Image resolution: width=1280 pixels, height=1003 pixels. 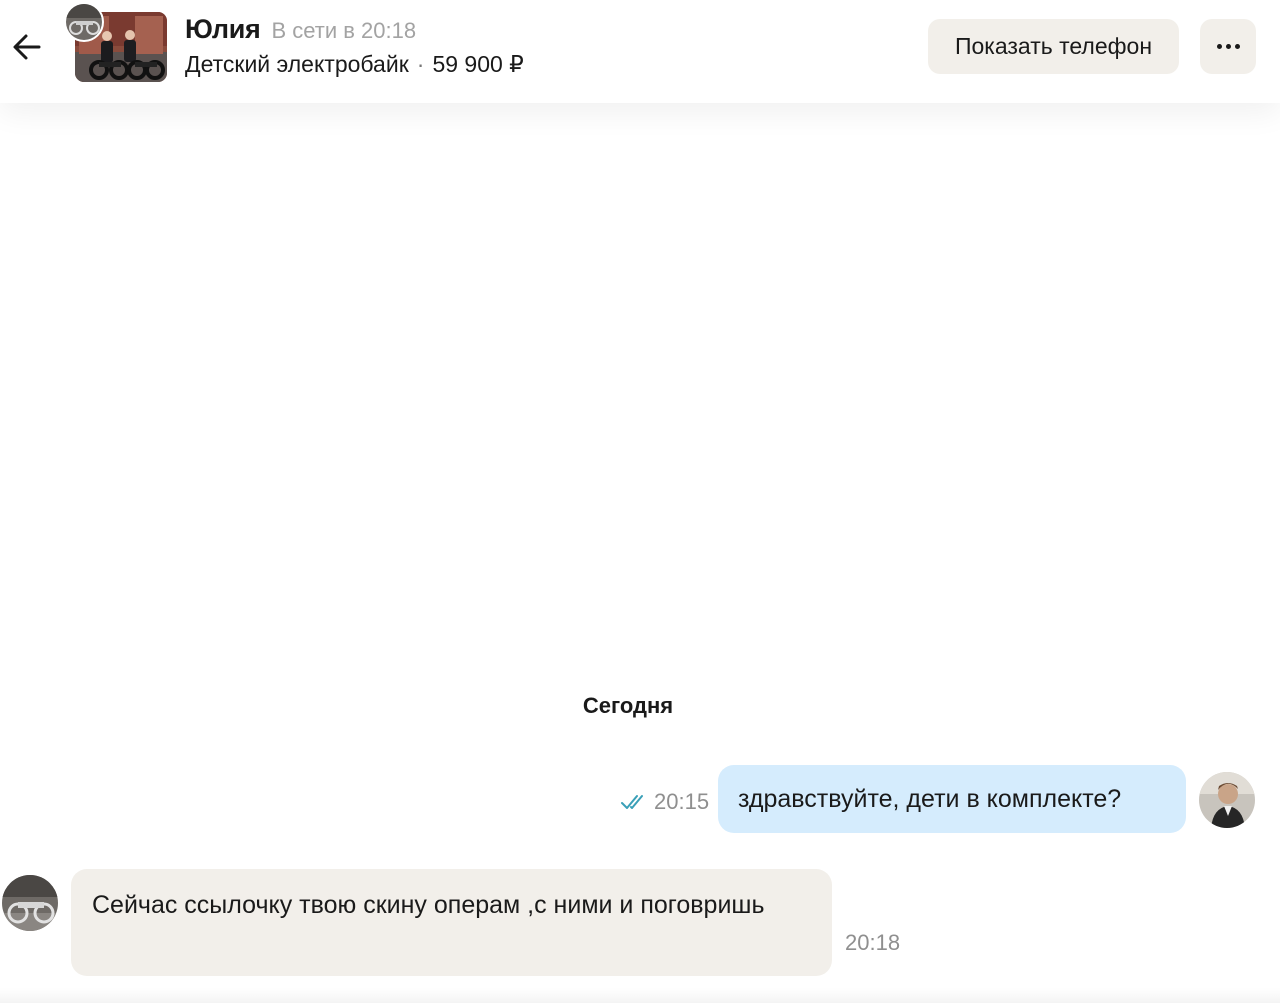 What do you see at coordinates (640, 995) in the screenshot?
I see `bottom-divider` at bounding box center [640, 995].